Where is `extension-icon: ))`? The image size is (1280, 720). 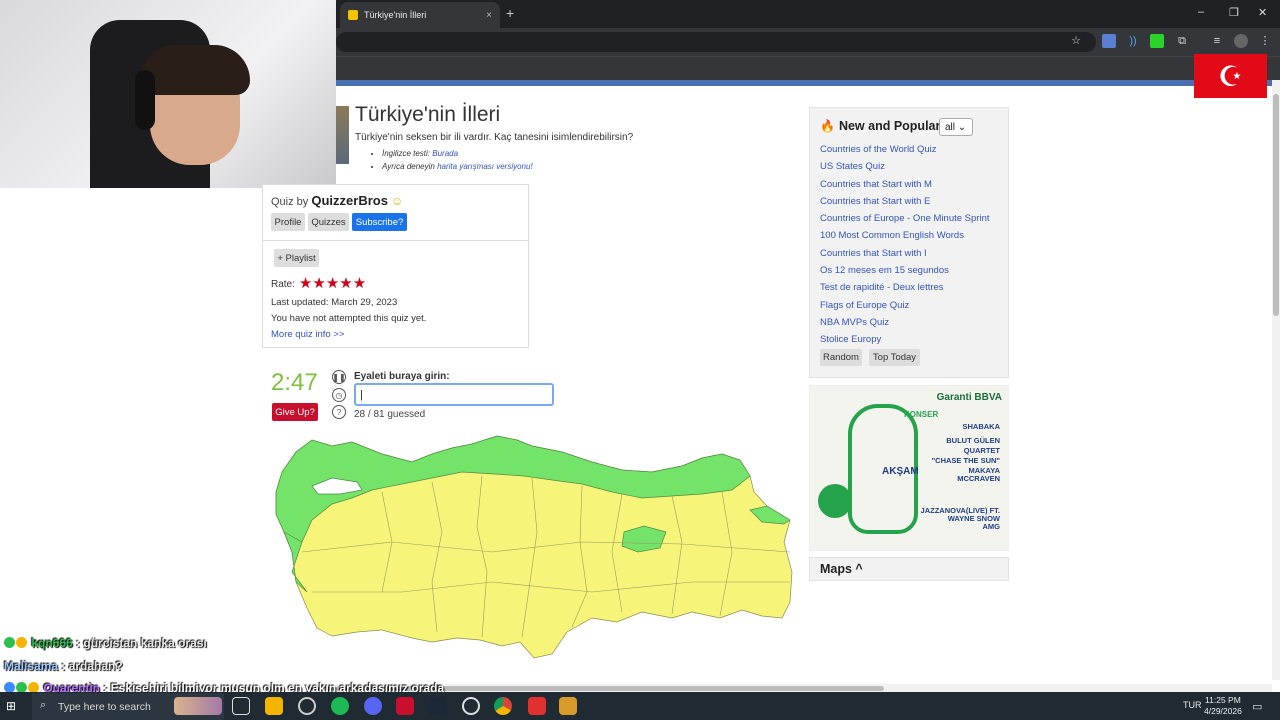 extension-icon: )) is located at coordinates (1133, 41).